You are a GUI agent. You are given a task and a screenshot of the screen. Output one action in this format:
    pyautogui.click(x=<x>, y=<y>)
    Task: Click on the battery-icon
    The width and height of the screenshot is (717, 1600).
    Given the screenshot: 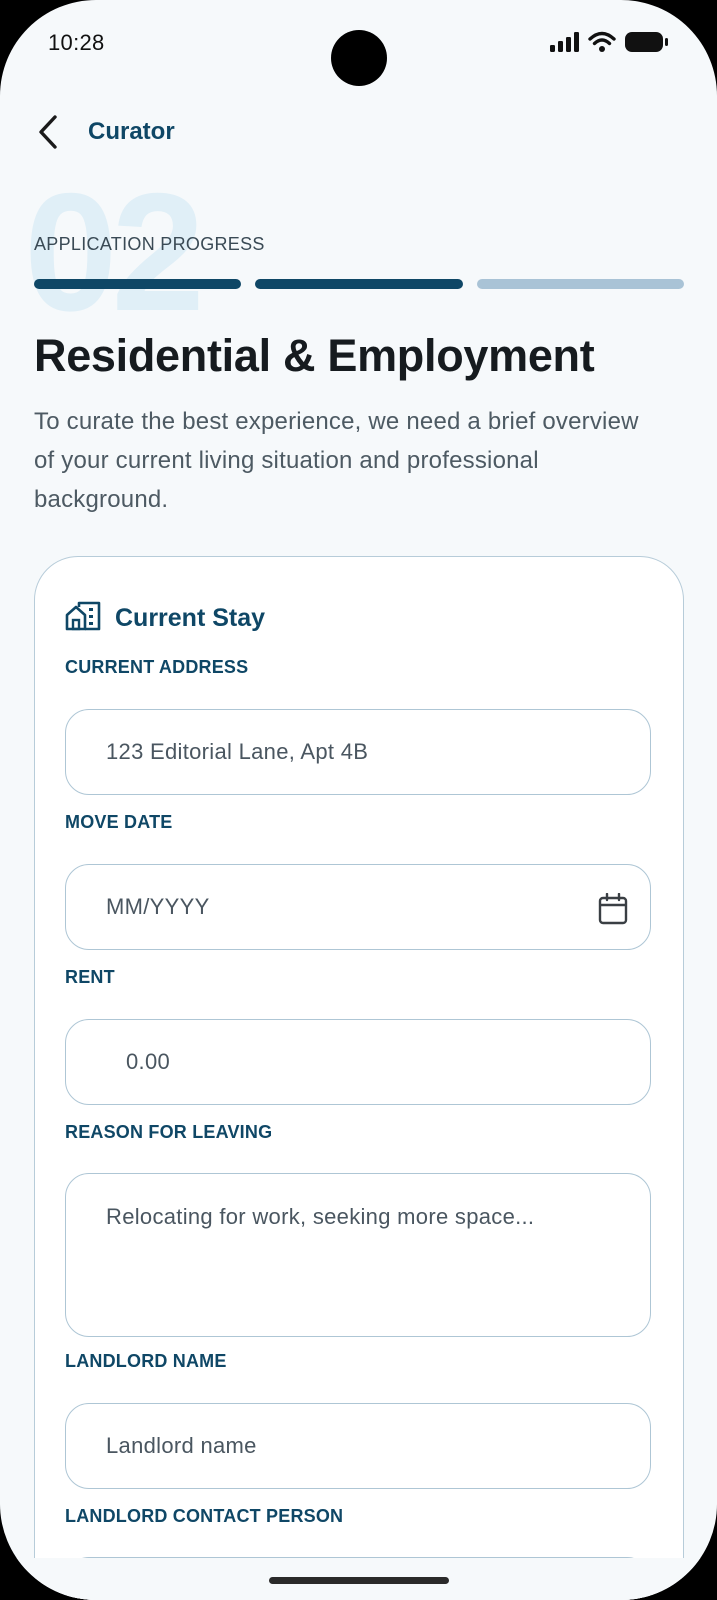 What is the action you would take?
    pyautogui.click(x=647, y=44)
    